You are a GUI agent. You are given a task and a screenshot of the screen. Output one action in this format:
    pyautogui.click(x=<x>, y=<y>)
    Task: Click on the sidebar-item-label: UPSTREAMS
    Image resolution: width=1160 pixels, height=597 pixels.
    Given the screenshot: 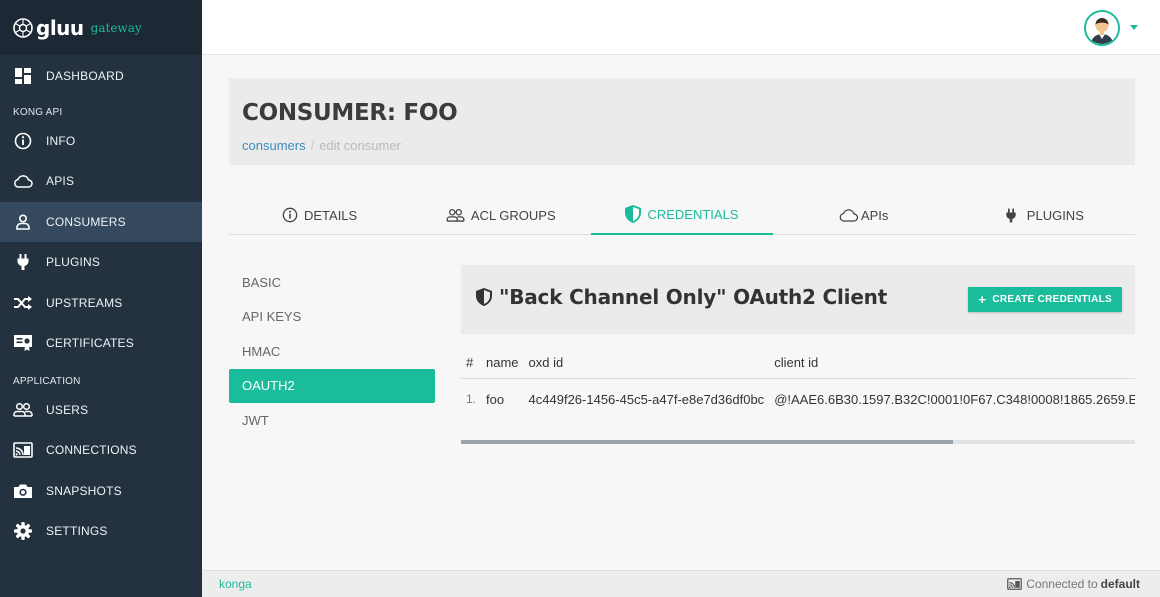 What is the action you would take?
    pyautogui.click(x=84, y=302)
    